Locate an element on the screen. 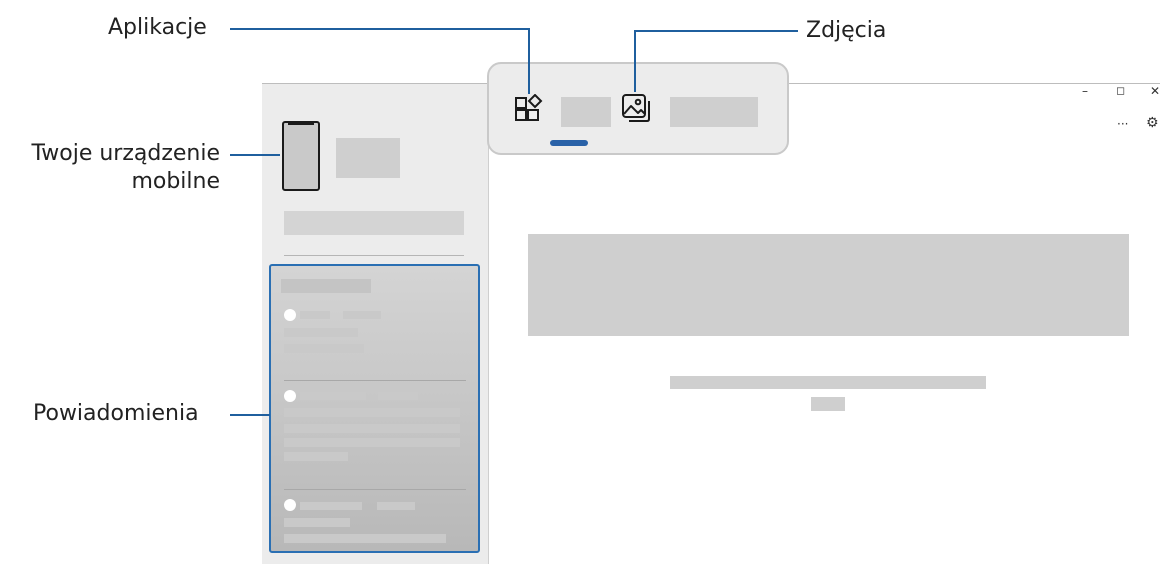 The image size is (1160, 564). tab-apps-label-placeholder is located at coordinates (586, 112).